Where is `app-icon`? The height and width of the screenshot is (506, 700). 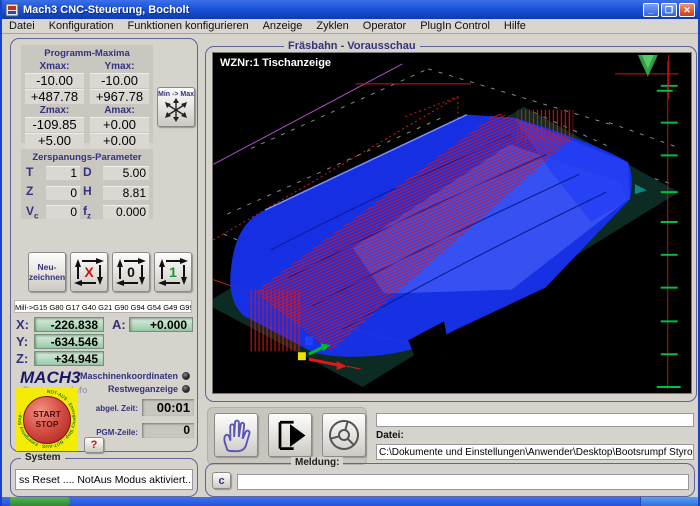 app-icon is located at coordinates (12, 9).